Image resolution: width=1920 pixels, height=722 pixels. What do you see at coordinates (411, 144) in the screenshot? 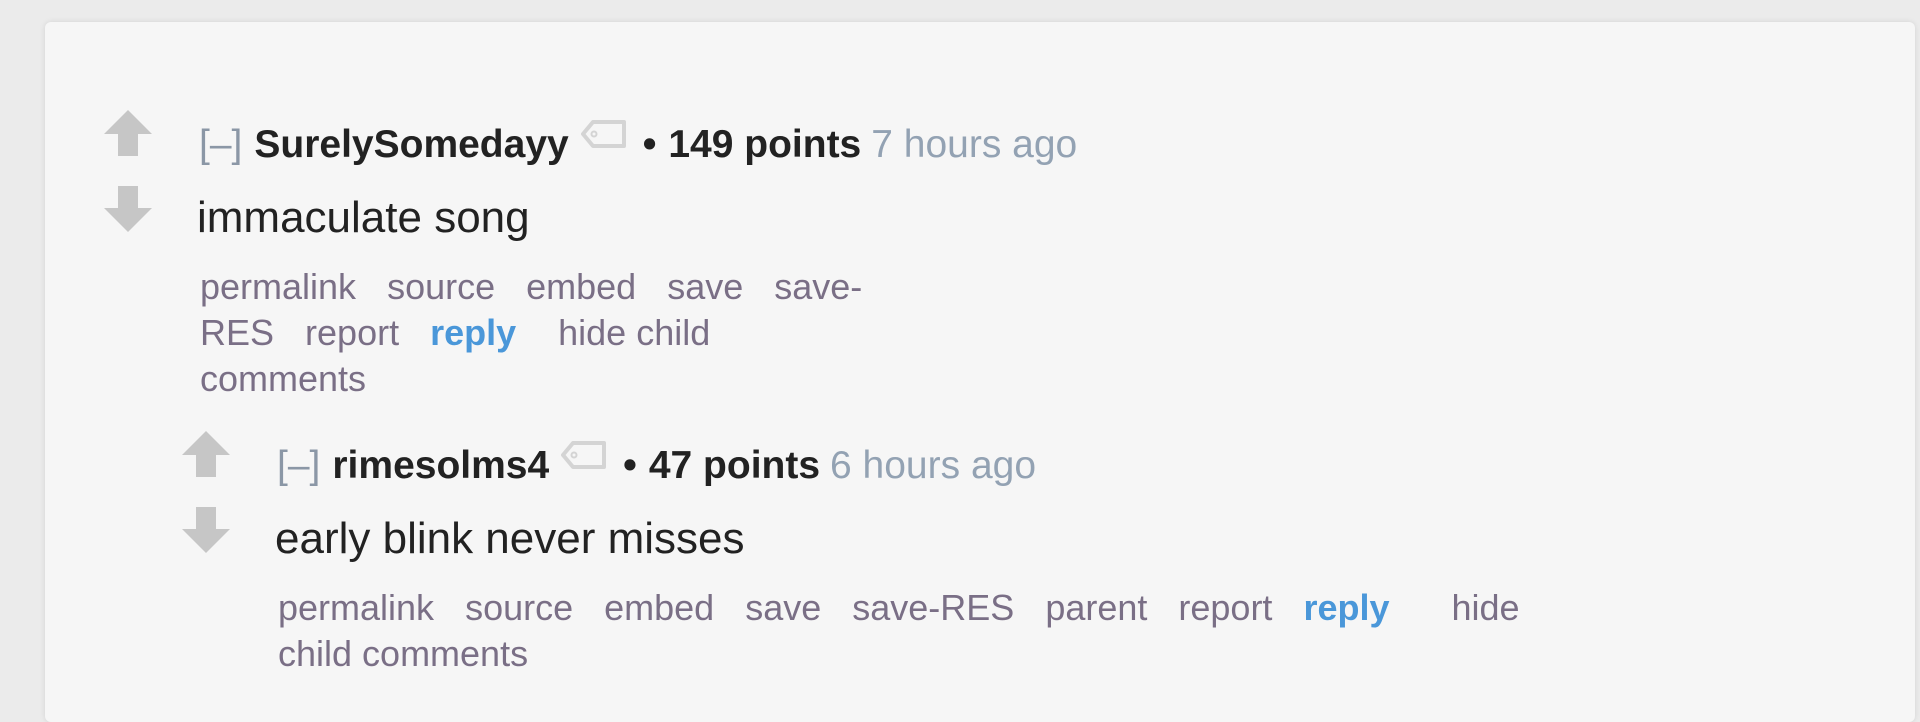
I see `author-link: SurelySomedayy` at bounding box center [411, 144].